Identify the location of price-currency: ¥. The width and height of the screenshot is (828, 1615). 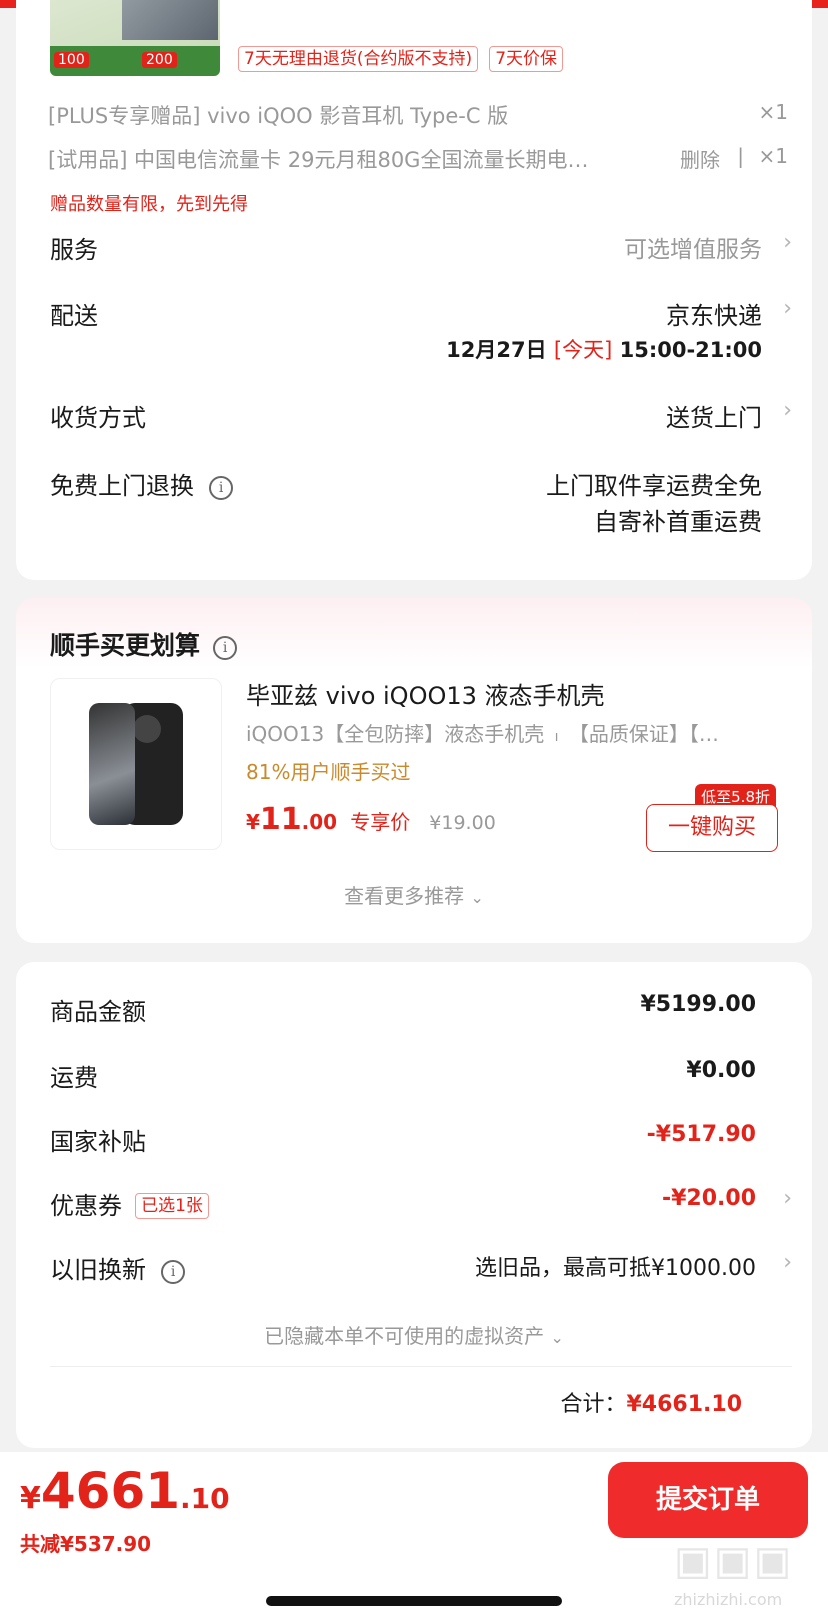
(253, 822).